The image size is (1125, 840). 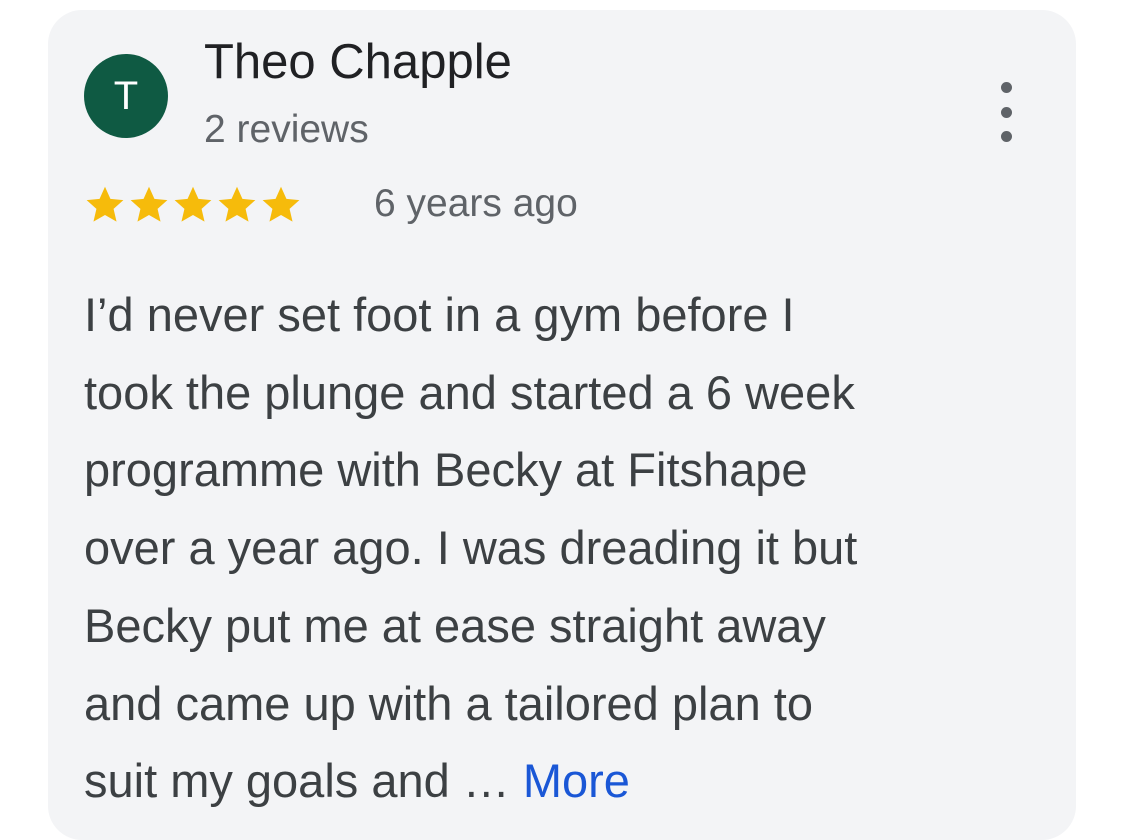 What do you see at coordinates (439, 314) in the screenshot?
I see `review-text-line: I’d never set foot in a gym before I` at bounding box center [439, 314].